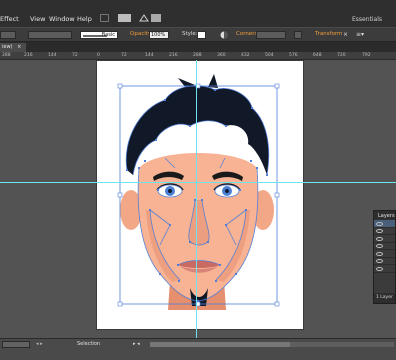 The image size is (396, 360). What do you see at coordinates (271, 35) in the screenshot?
I see `corners-field` at bounding box center [271, 35].